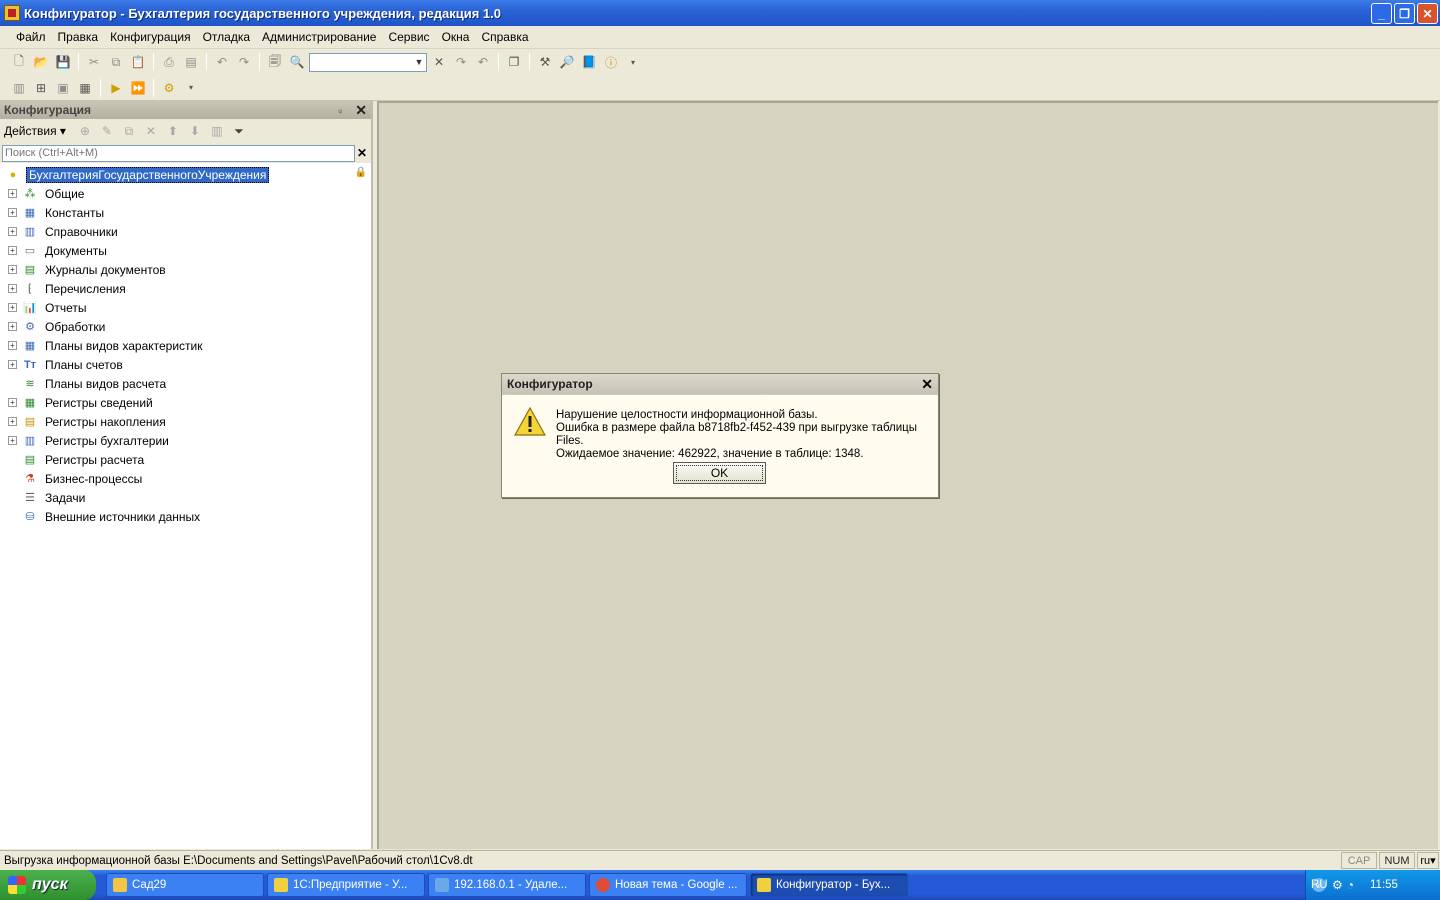 The width and height of the screenshot is (1440, 900). I want to click on run-enterprise-icon: ⏩, so click(138, 88).